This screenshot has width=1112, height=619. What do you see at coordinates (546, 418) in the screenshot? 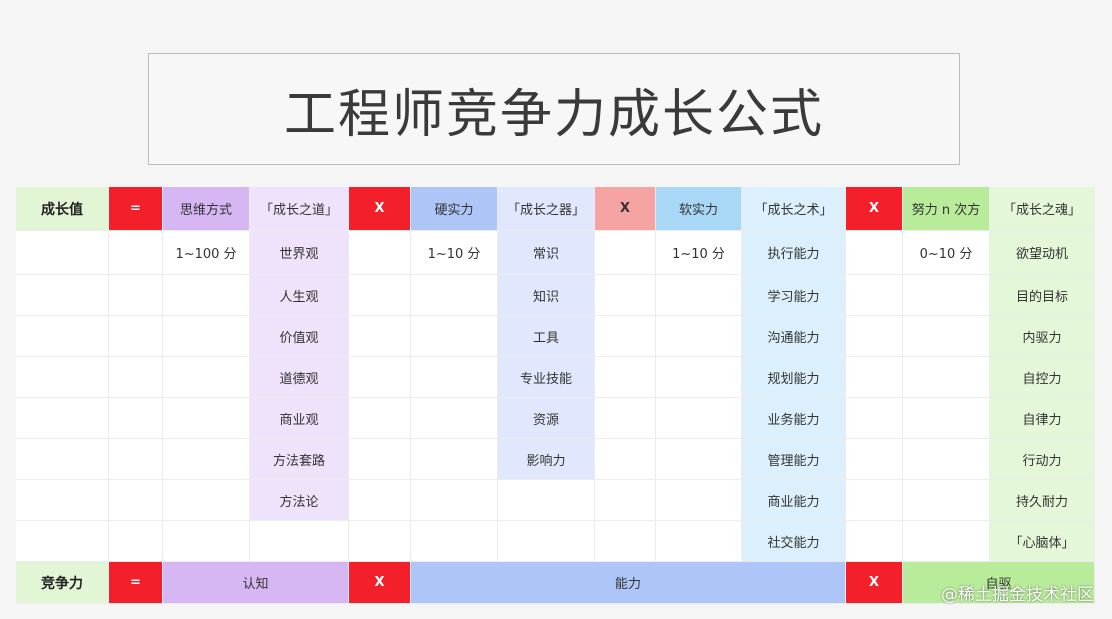
I see `qi-item: 资源` at bounding box center [546, 418].